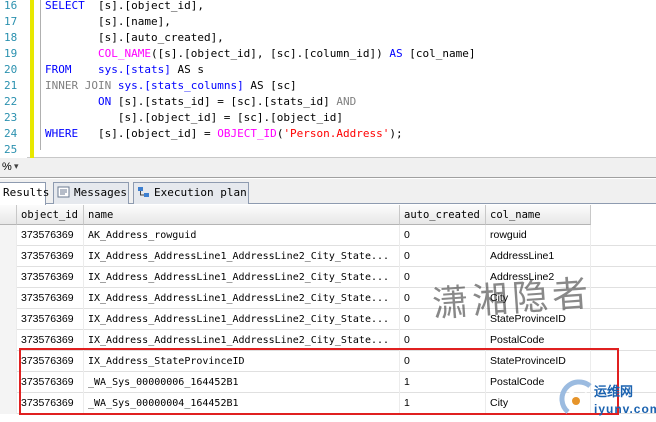  I want to click on results-tab-bar: Results Messages Execution plan, so click(328, 192).